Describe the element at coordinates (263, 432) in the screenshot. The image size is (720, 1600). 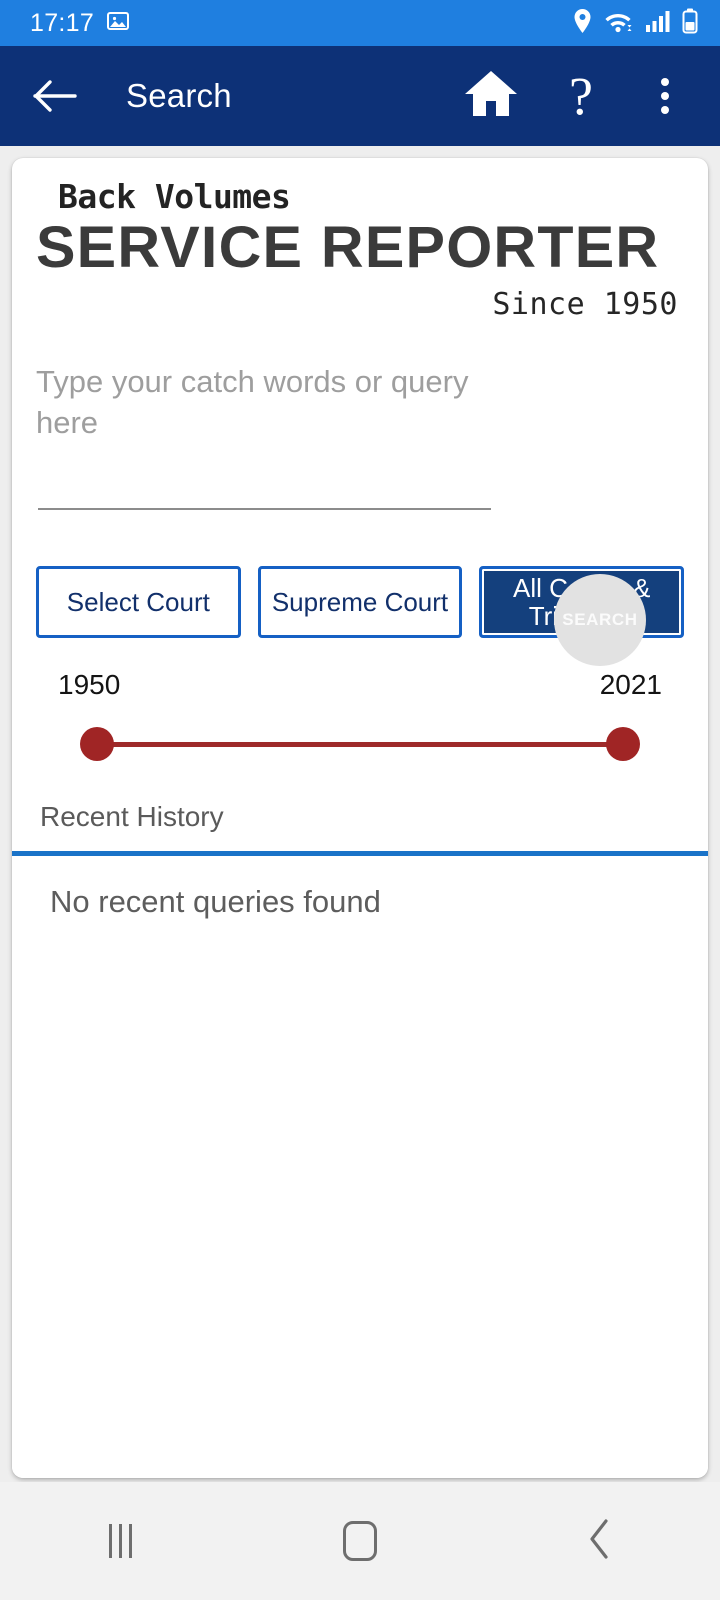
I see `search-input` at that location.